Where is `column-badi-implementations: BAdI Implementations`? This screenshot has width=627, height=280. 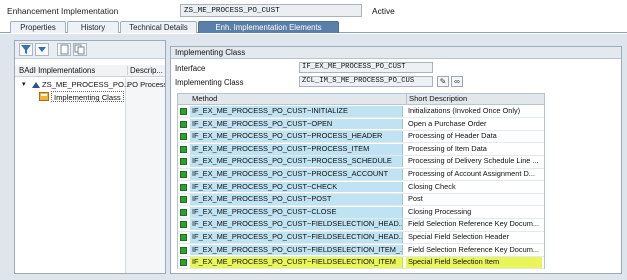
column-badi-implementations: BAdI Implementations is located at coordinates (57, 70).